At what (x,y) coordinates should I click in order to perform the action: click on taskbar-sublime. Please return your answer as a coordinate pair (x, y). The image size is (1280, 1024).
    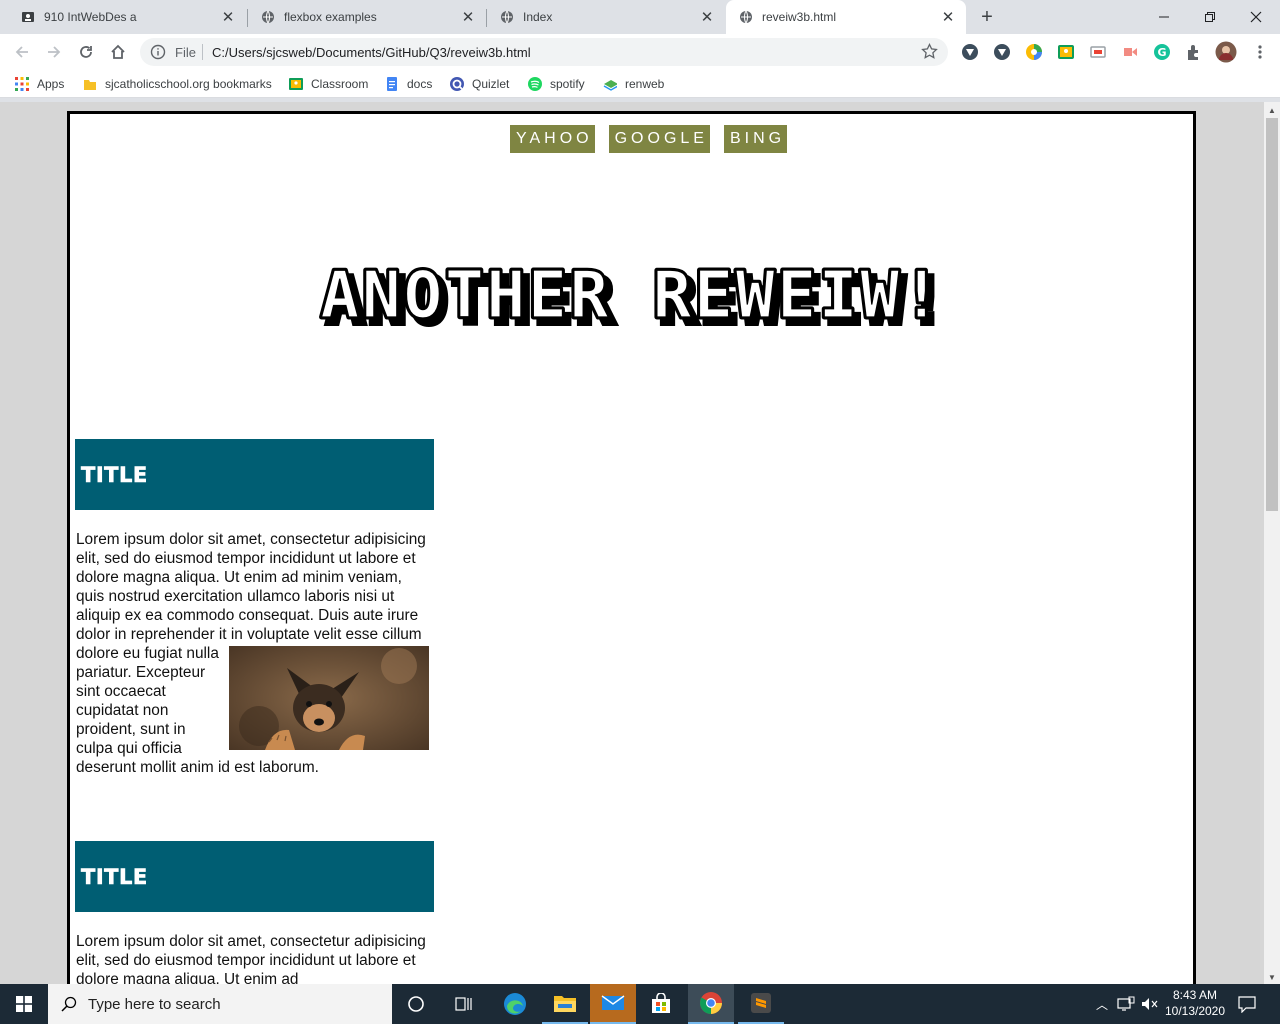
    Looking at the image, I should click on (761, 1004).